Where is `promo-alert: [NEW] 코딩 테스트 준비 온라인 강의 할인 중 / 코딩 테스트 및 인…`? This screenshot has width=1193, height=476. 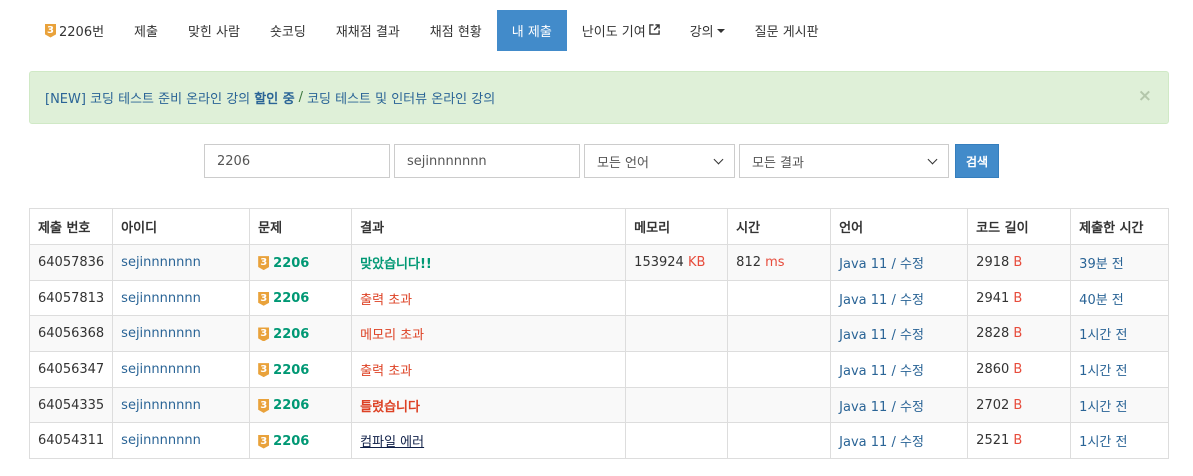
promo-alert: [NEW] 코딩 테스트 준비 온라인 강의 할인 중 / 코딩 테스트 및 인… is located at coordinates (599, 97).